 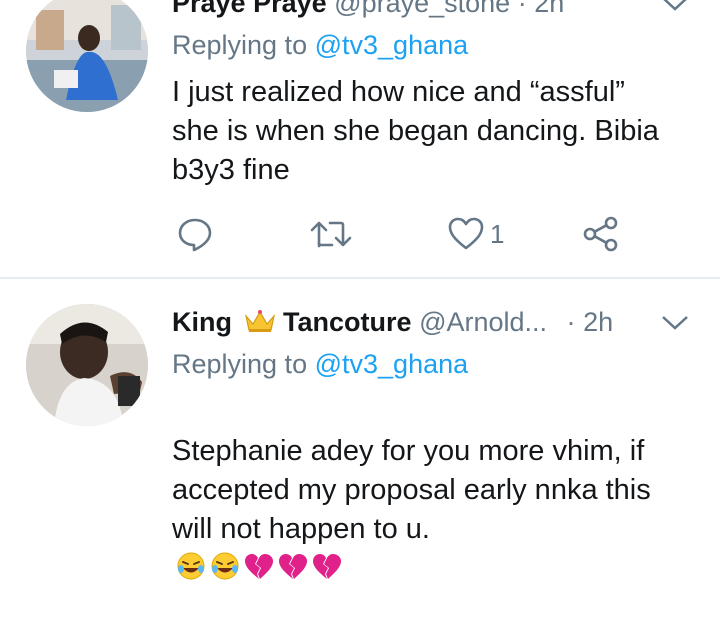 I want to click on retweet-button, so click(x=331, y=234).